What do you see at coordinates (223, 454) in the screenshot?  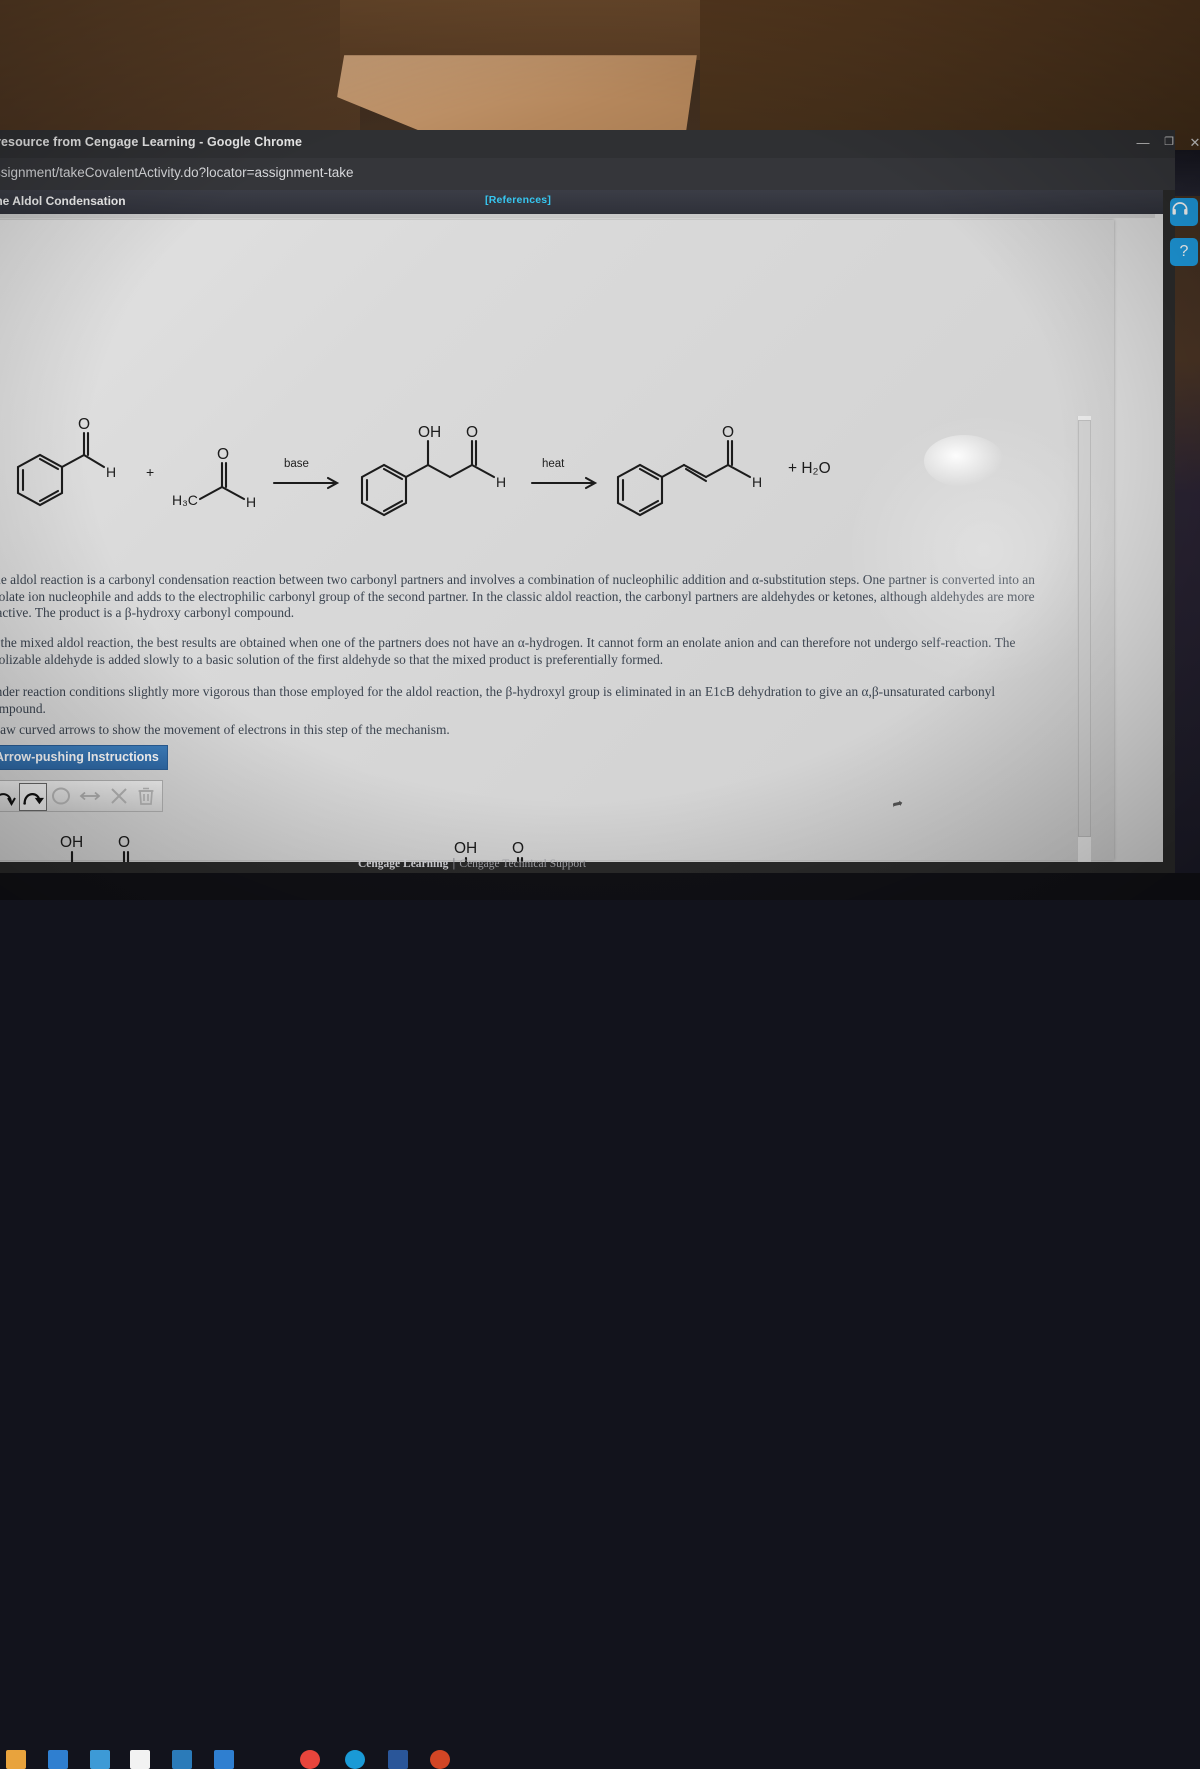 I see `atom-label-o-2: O` at bounding box center [223, 454].